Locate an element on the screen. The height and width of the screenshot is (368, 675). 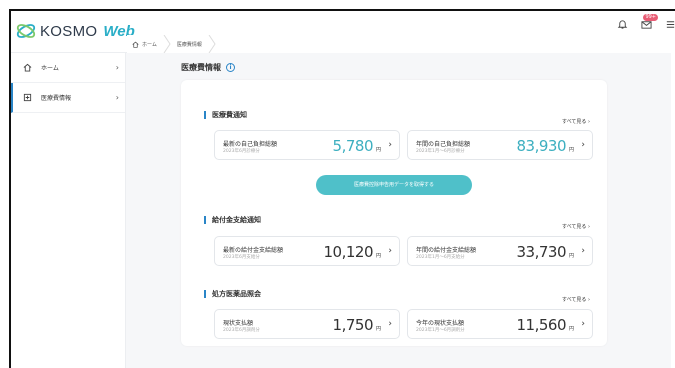
document-icon is located at coordinates (28, 98).